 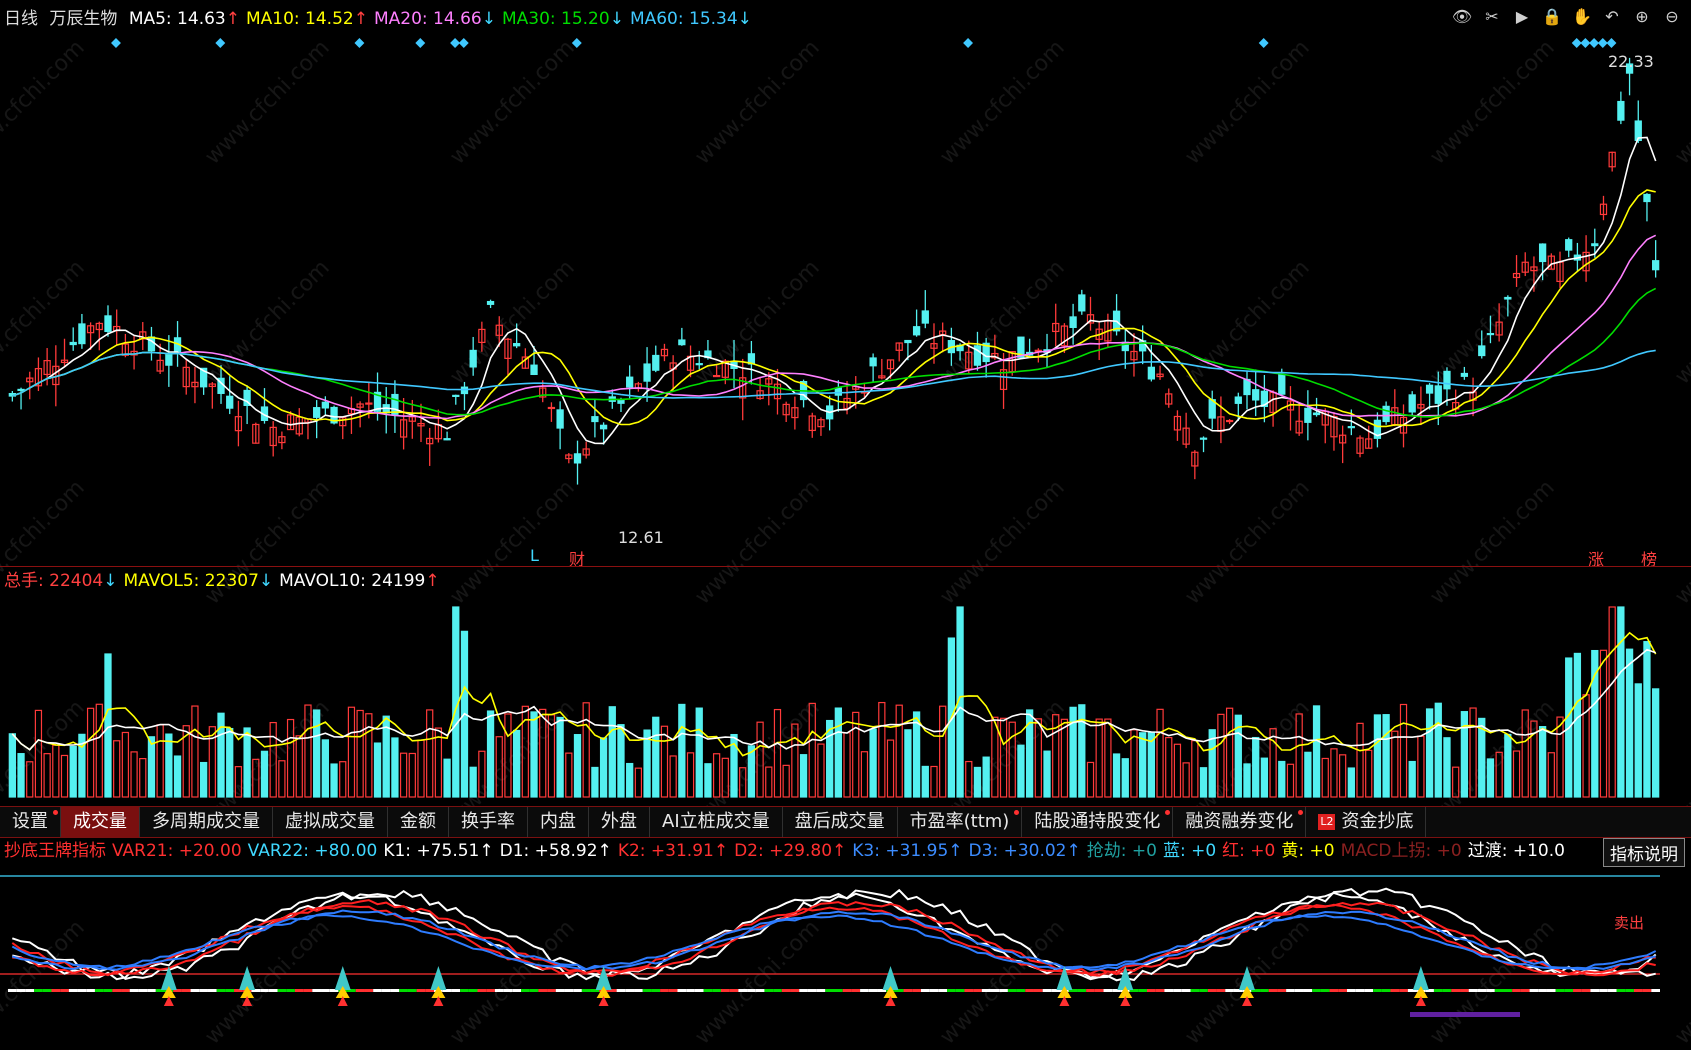 I want to click on tab-融资融券变化: 融资融券变化, so click(x=1240, y=822).